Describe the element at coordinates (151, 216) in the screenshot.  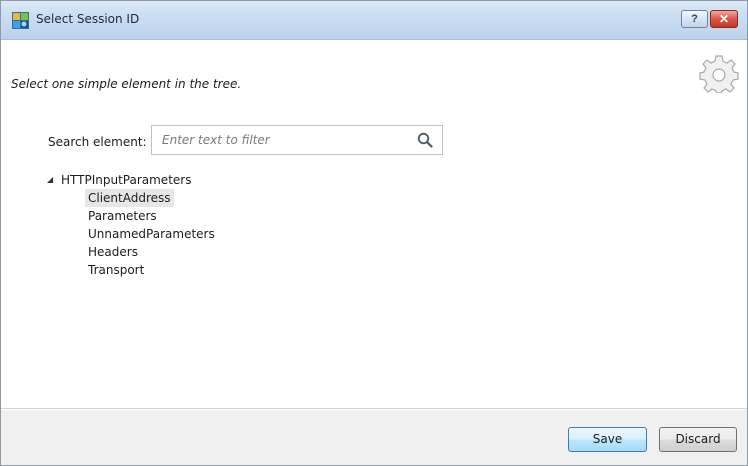
I see `tree-item-parameters: Parameters` at that location.